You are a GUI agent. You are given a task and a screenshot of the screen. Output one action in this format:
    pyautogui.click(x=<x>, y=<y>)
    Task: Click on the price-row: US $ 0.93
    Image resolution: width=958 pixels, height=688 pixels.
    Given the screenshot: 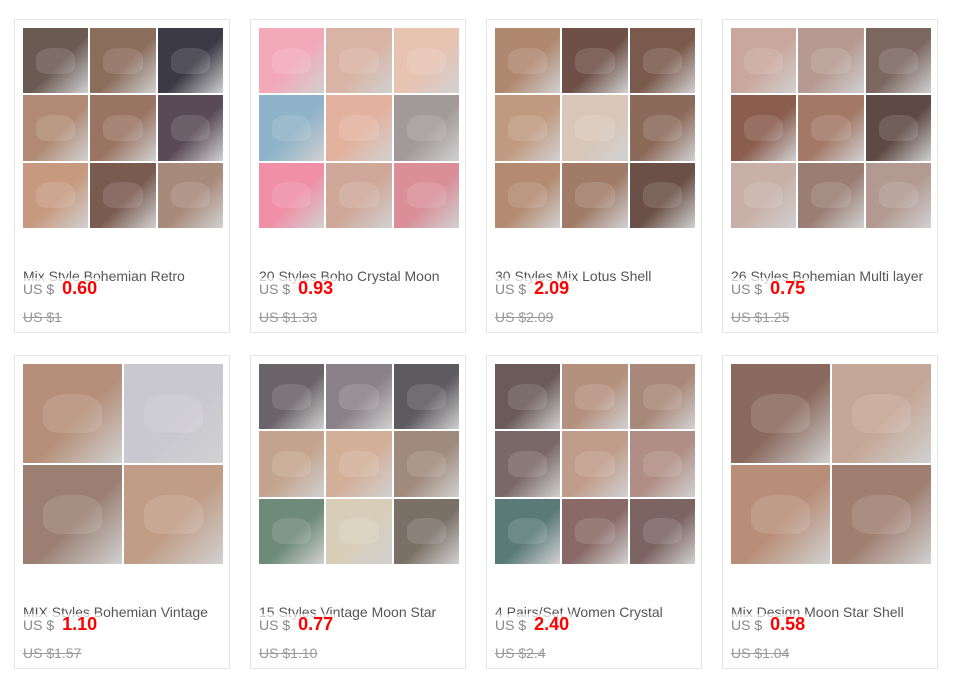 What is the action you would take?
    pyautogui.click(x=298, y=289)
    